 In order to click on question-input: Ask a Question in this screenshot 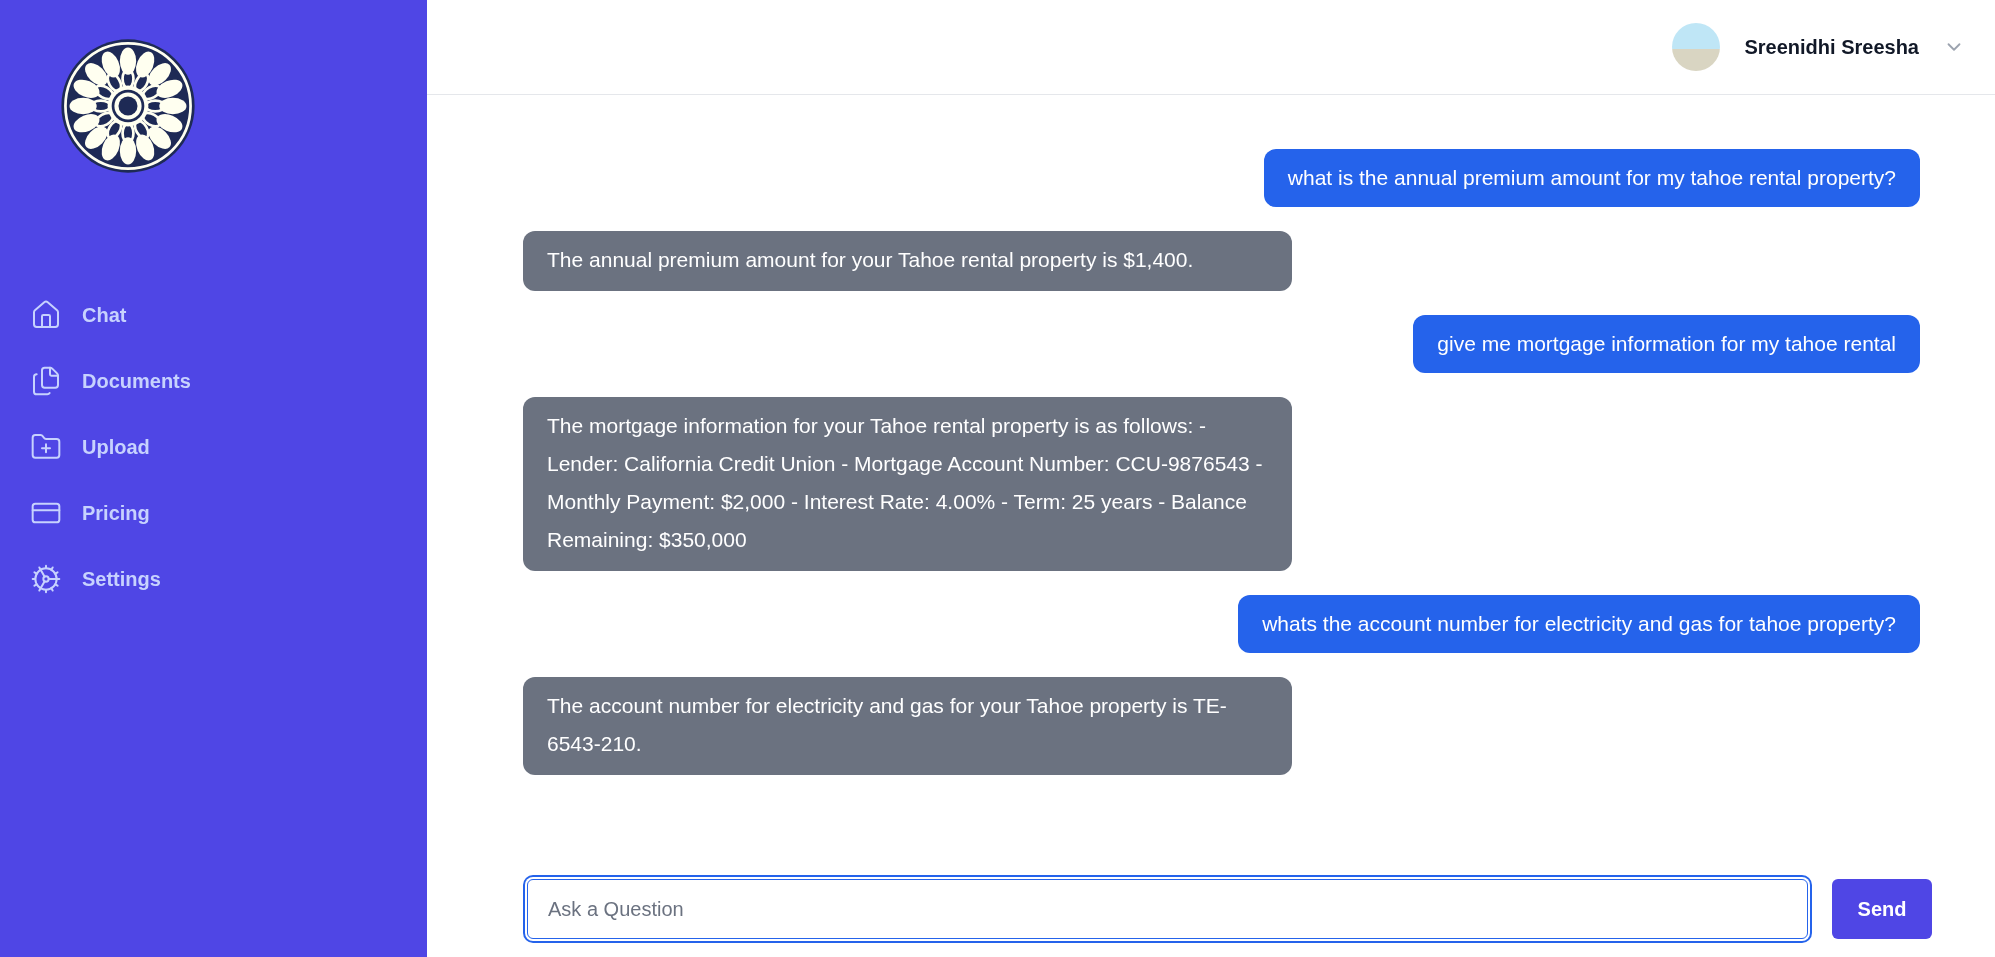, I will do `click(1167, 909)`.